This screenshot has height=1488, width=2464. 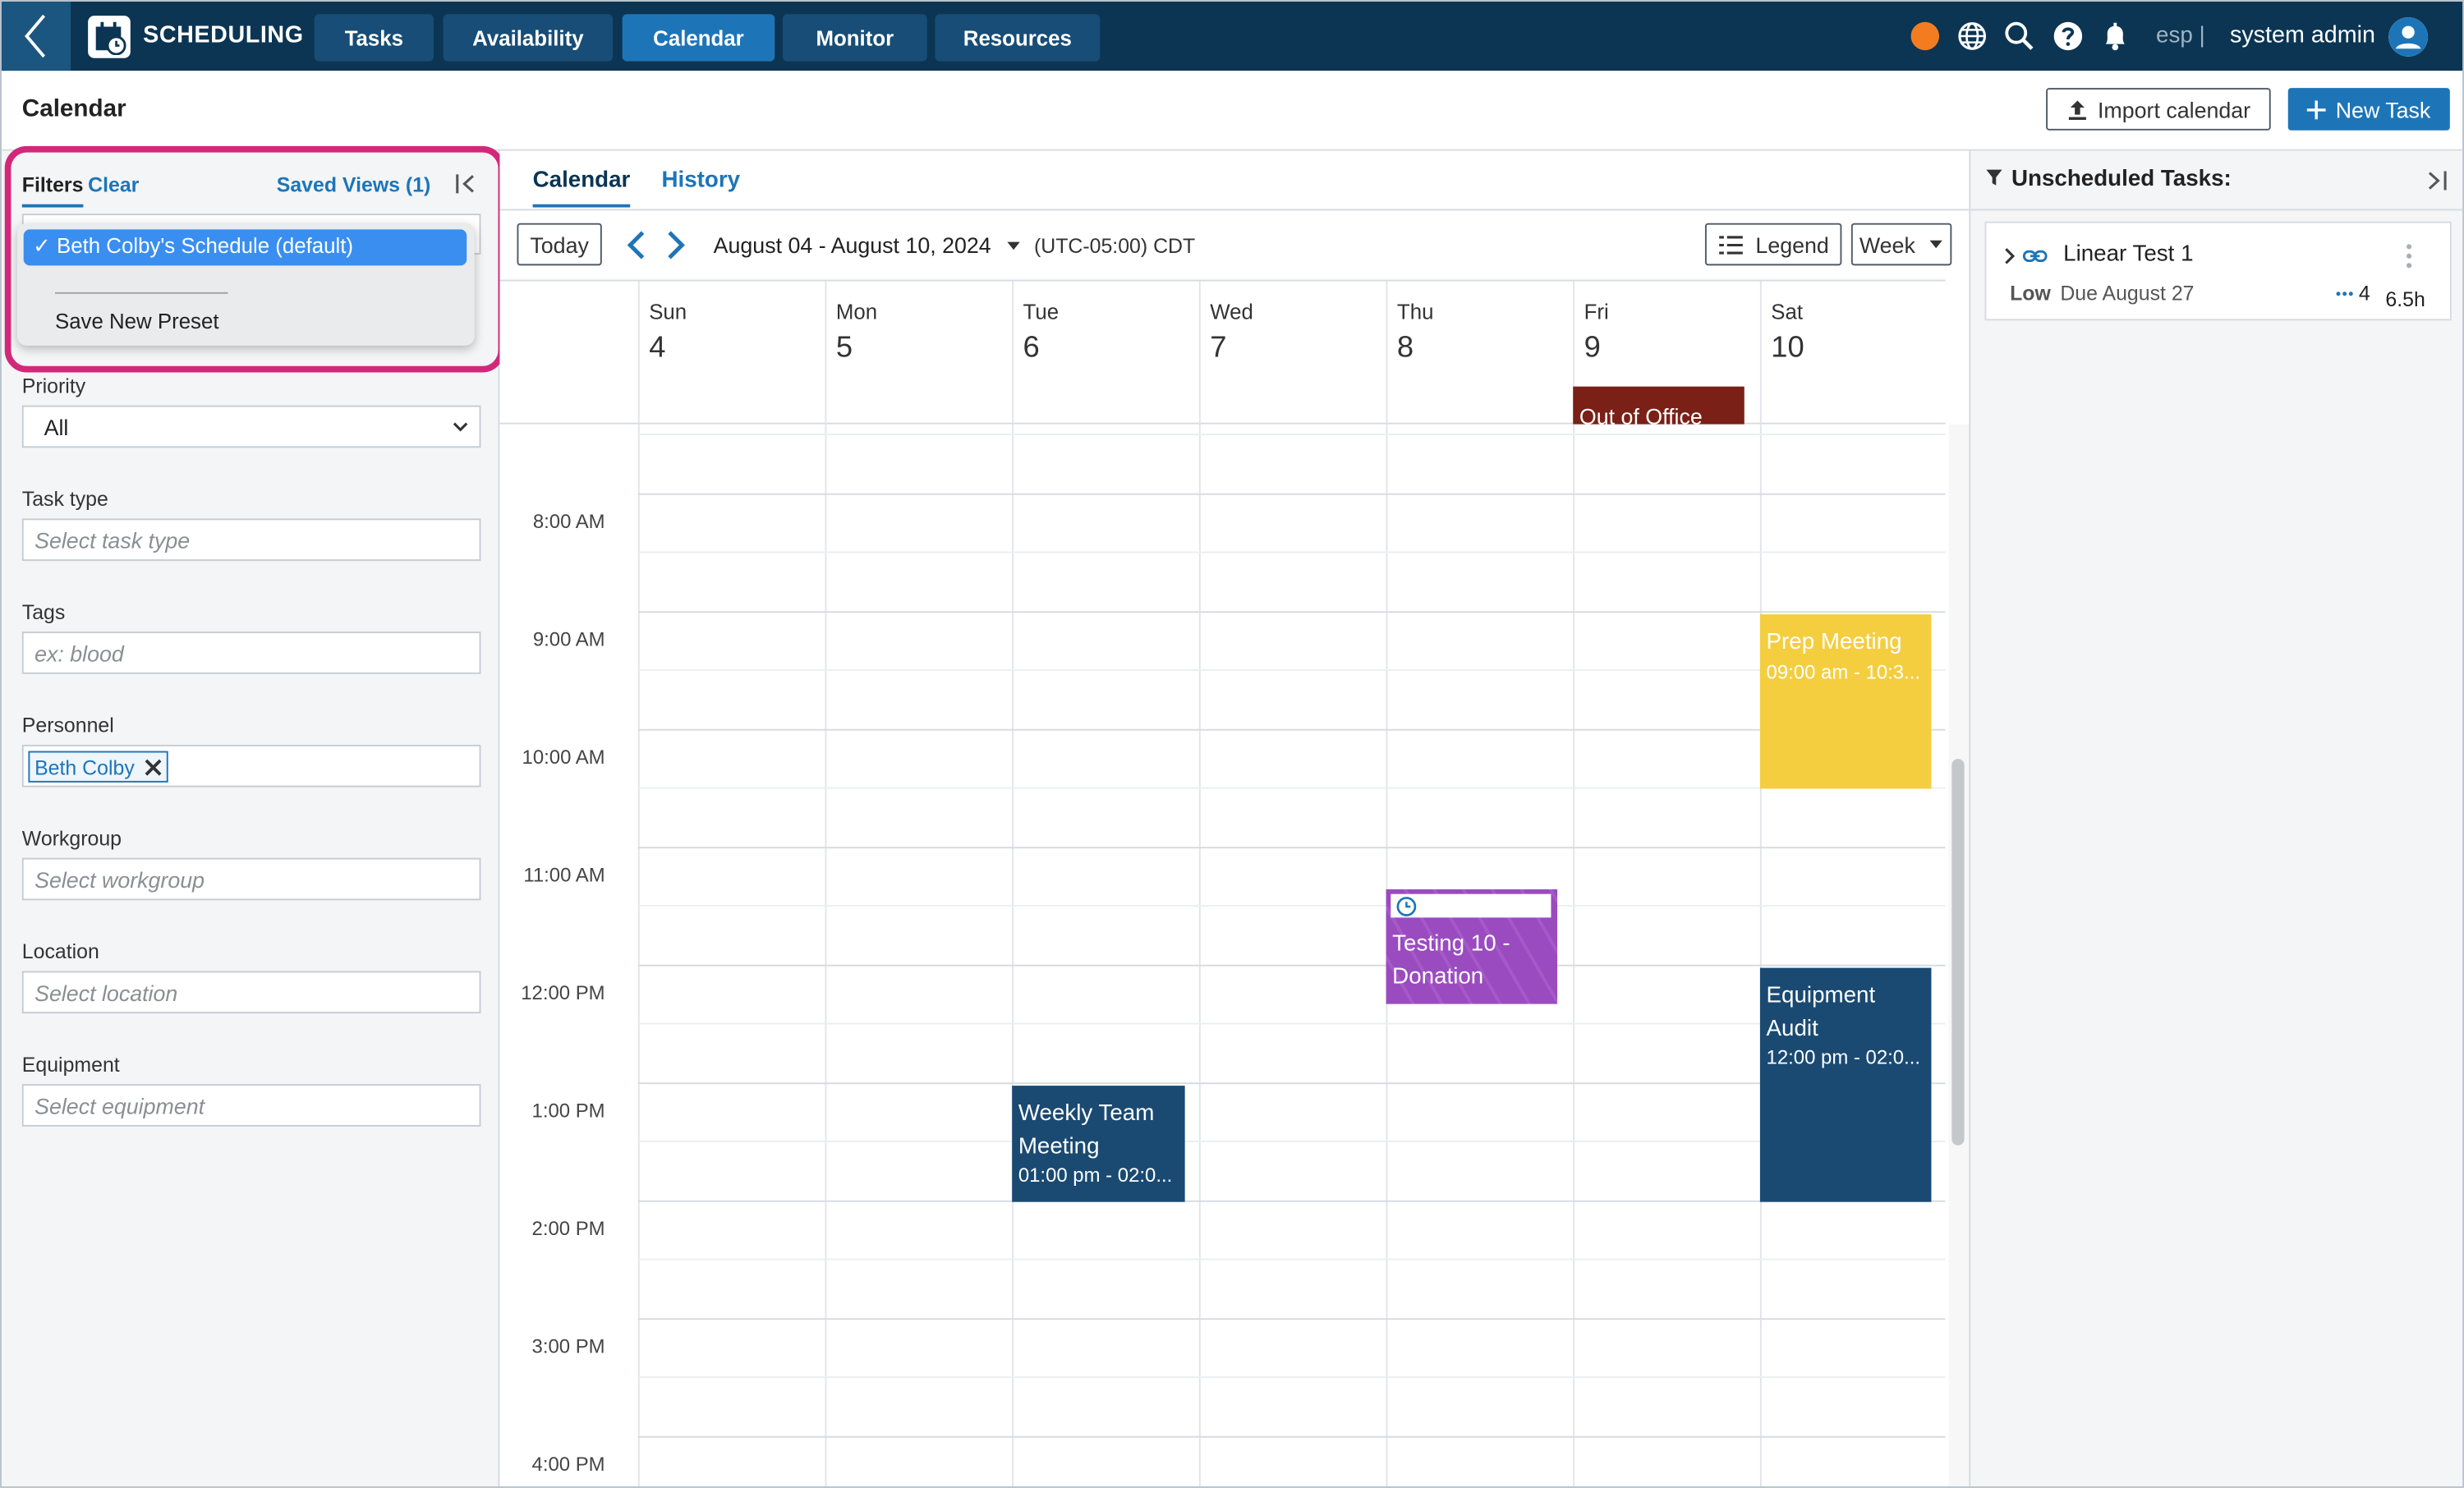 What do you see at coordinates (245, 247) in the screenshot?
I see `saved-view-option: ✓ Beth Colby's Schedule (default)` at bounding box center [245, 247].